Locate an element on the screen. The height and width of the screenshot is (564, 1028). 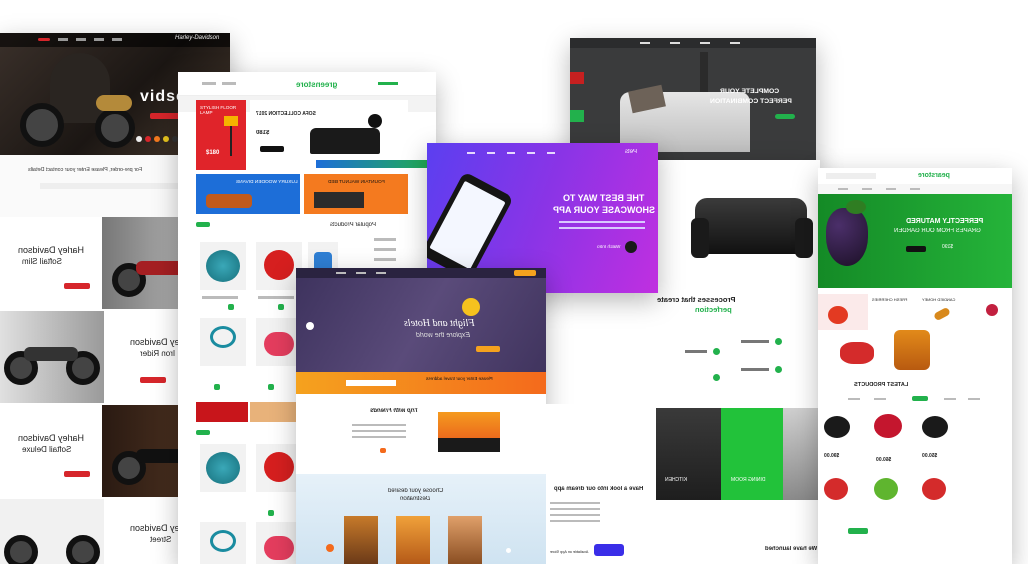
search-input is located at coordinates (371, 383).